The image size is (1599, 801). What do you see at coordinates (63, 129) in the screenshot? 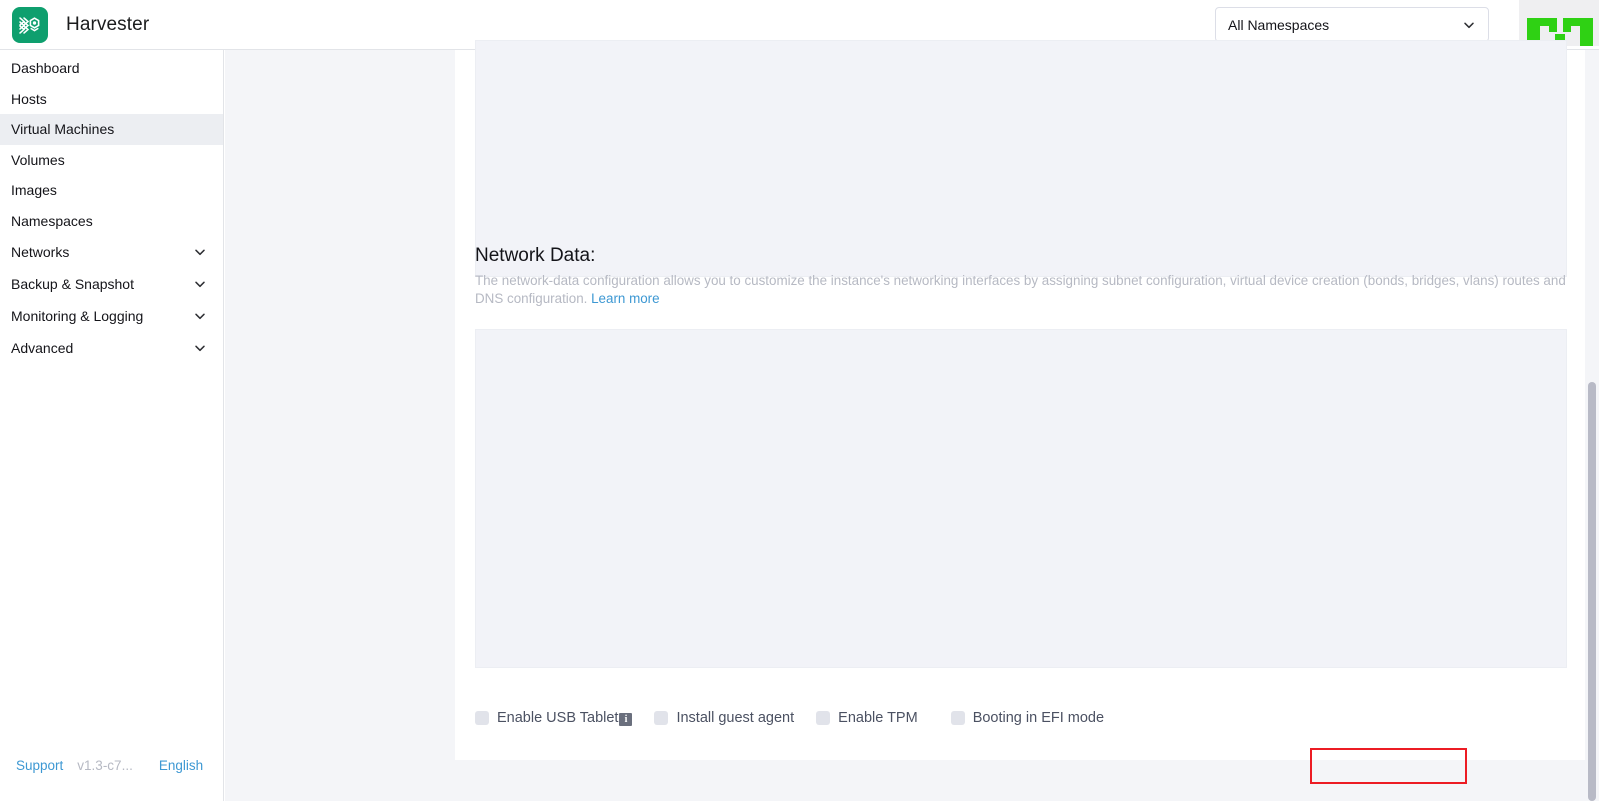
I see `sidebar-item-label: Virtual Machines` at bounding box center [63, 129].